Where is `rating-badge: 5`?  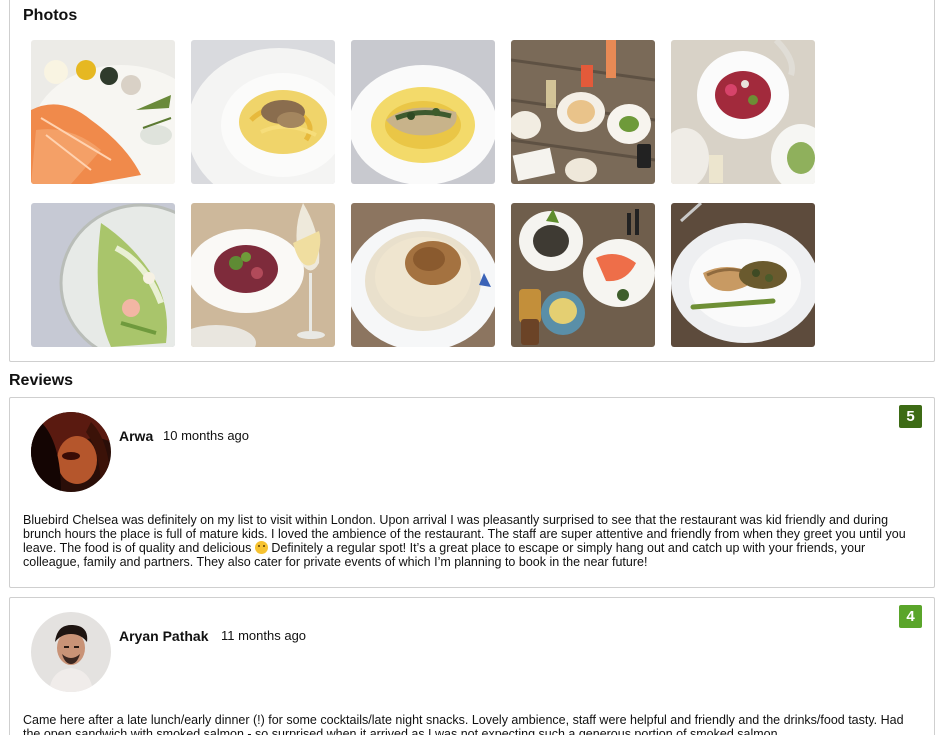
rating-badge: 5 is located at coordinates (910, 416).